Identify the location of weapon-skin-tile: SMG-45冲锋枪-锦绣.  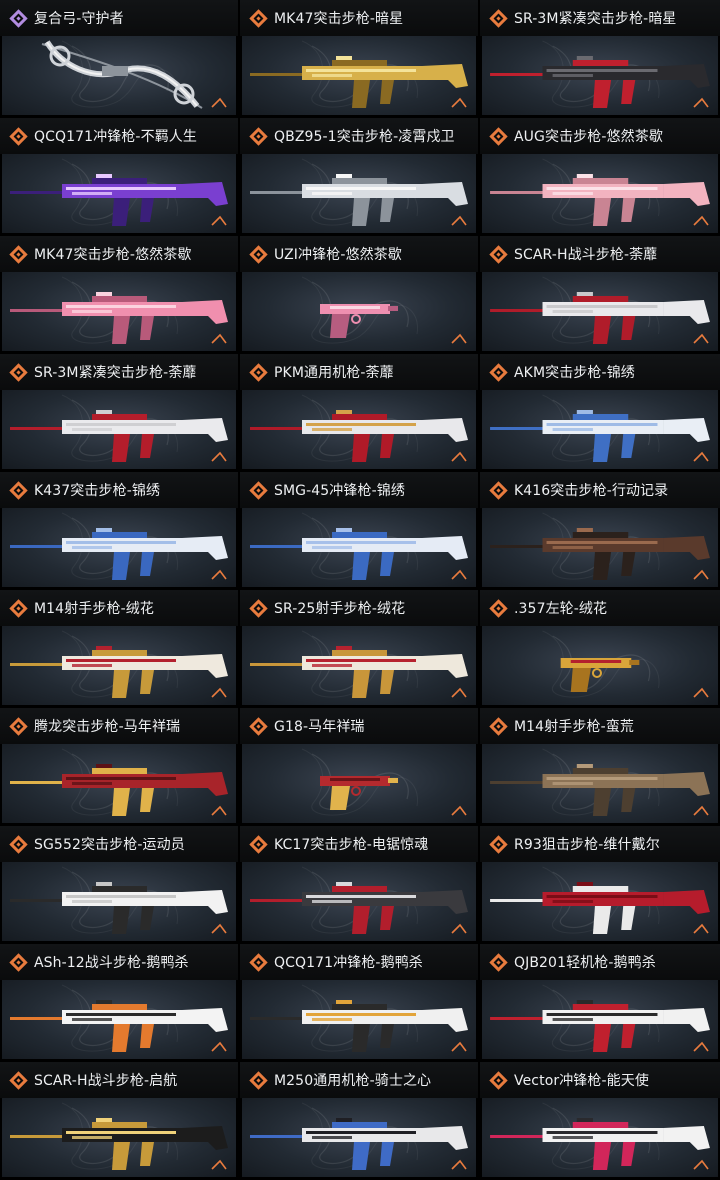
(359, 530).